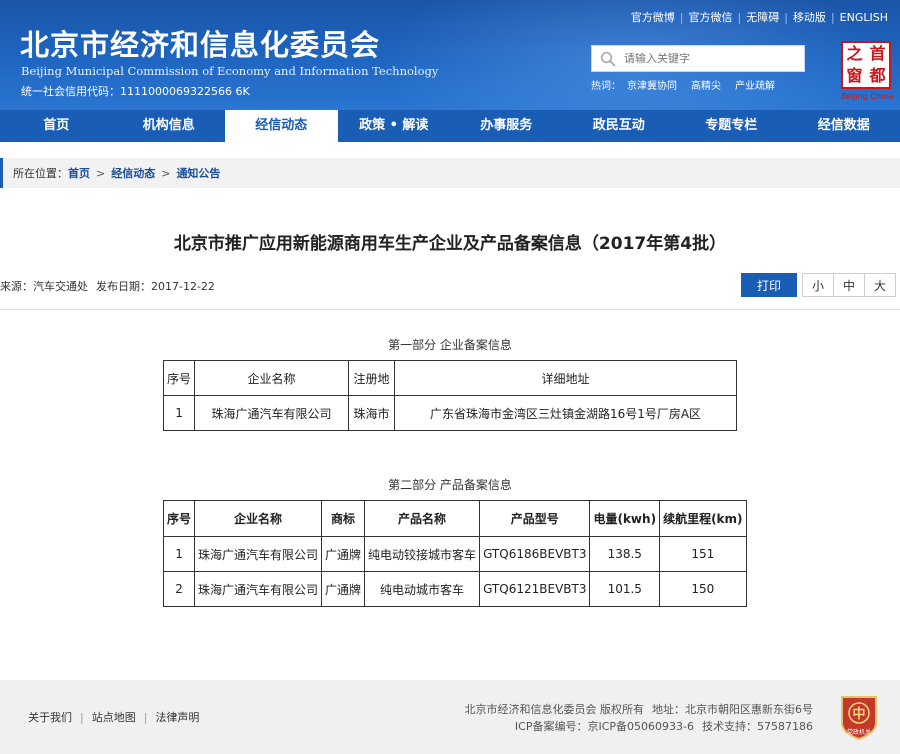 Image resolution: width=900 pixels, height=754 pixels. What do you see at coordinates (711, 17) in the screenshot?
I see `wechat-link: 官方微信` at bounding box center [711, 17].